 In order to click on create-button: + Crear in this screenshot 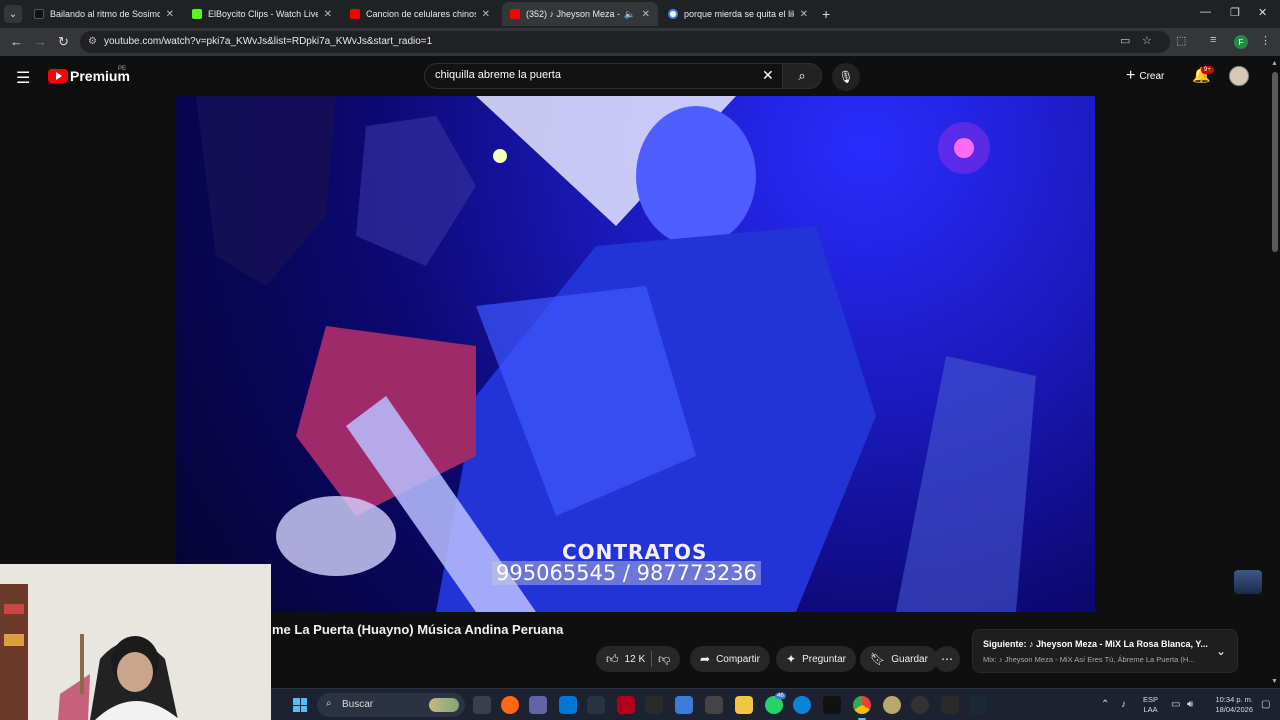, I will do `click(1145, 76)`.